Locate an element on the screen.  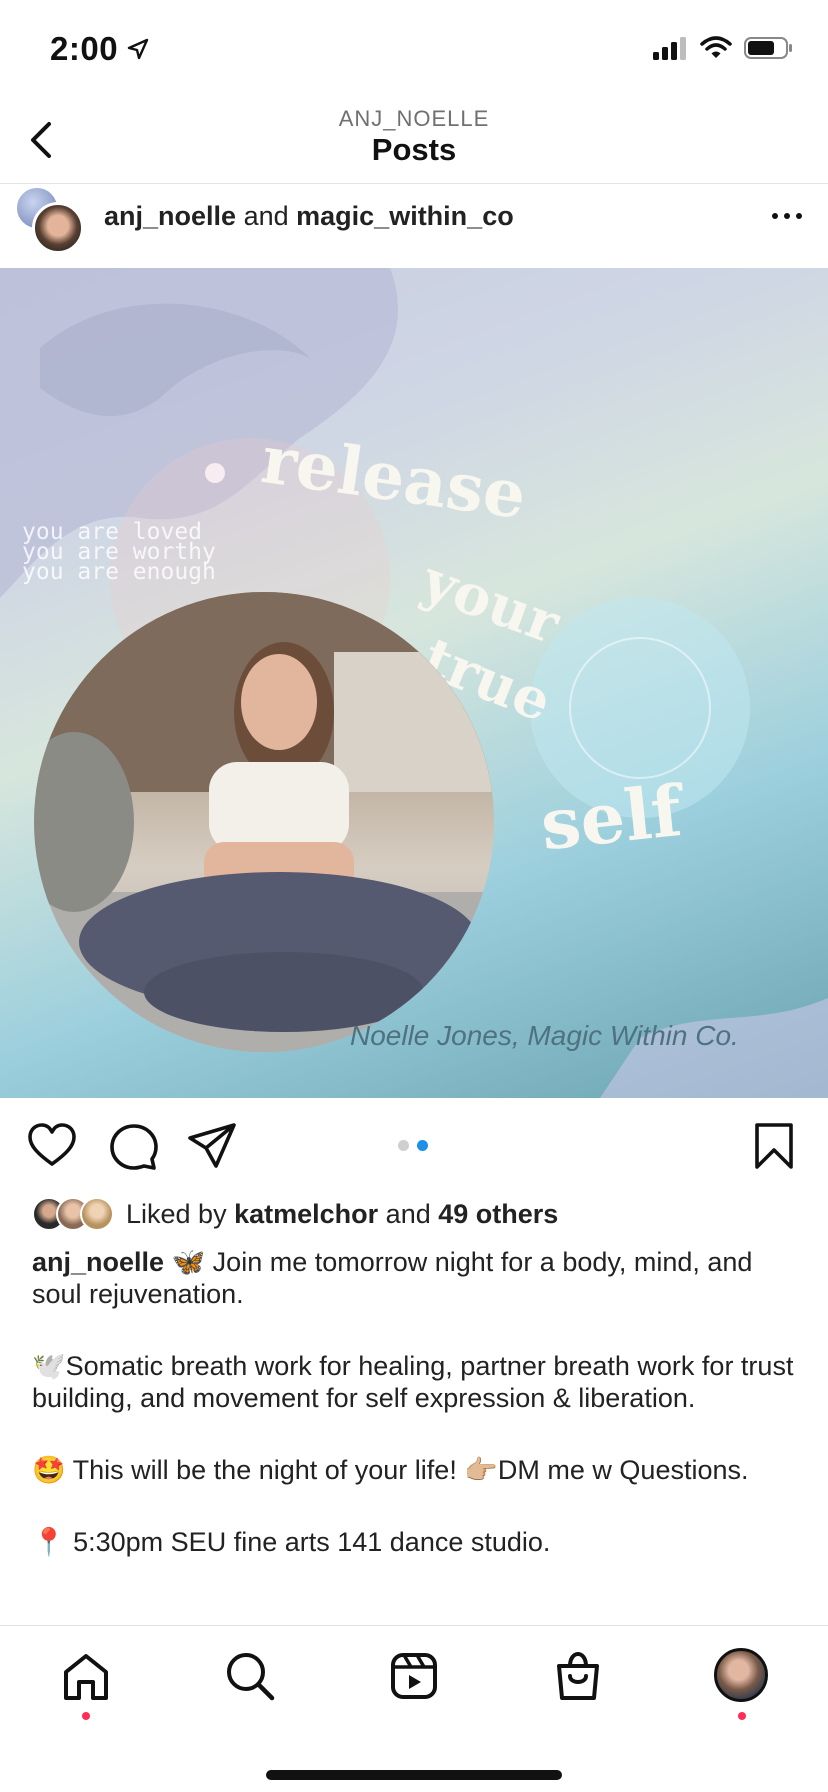
status-indicators is located at coordinates (723, 48).